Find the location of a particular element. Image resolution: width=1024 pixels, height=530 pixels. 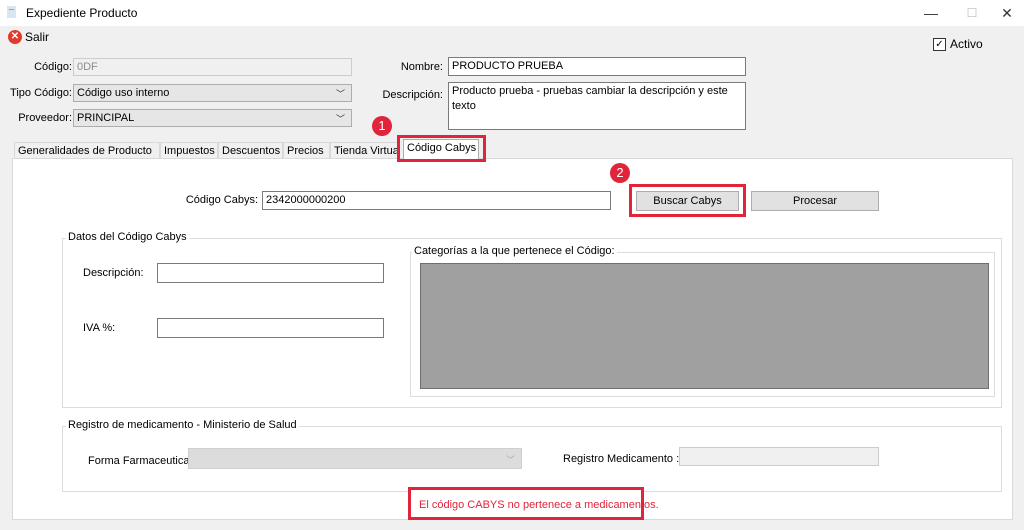

registro-medicamento-field is located at coordinates (779, 456).